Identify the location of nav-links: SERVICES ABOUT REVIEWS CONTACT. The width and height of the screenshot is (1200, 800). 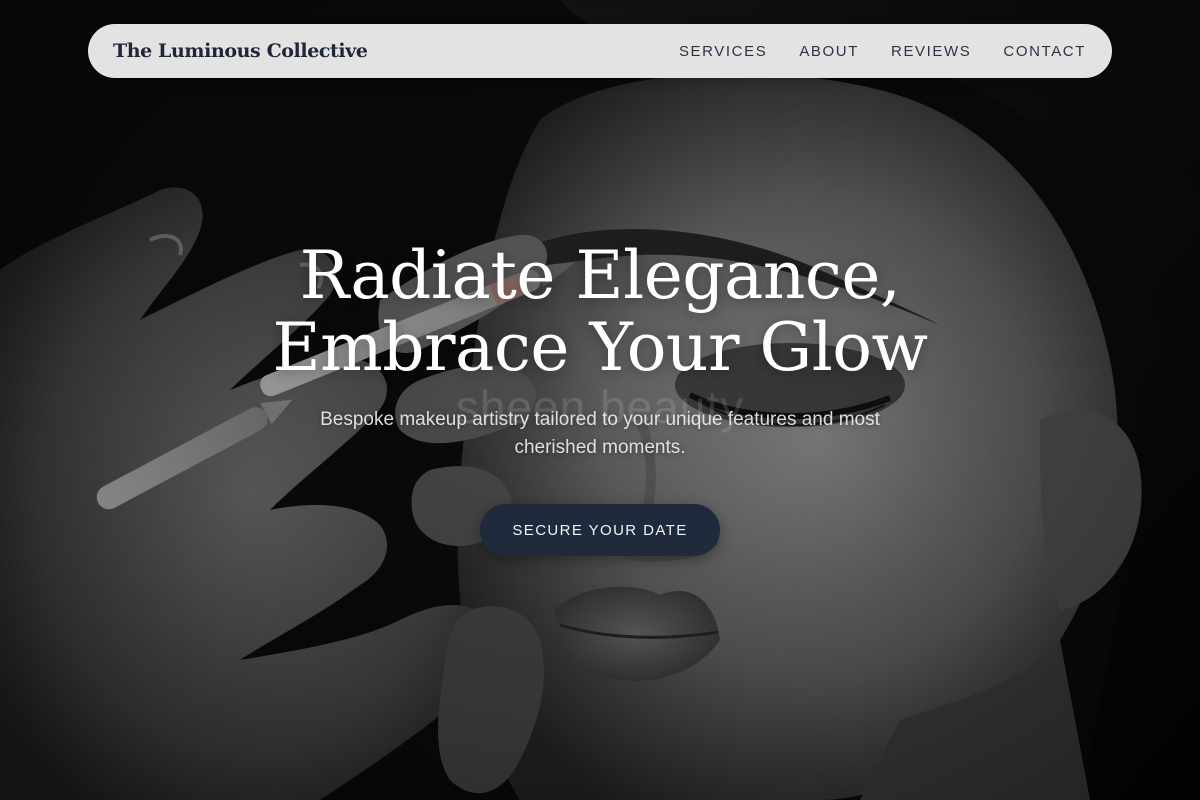
(882, 51).